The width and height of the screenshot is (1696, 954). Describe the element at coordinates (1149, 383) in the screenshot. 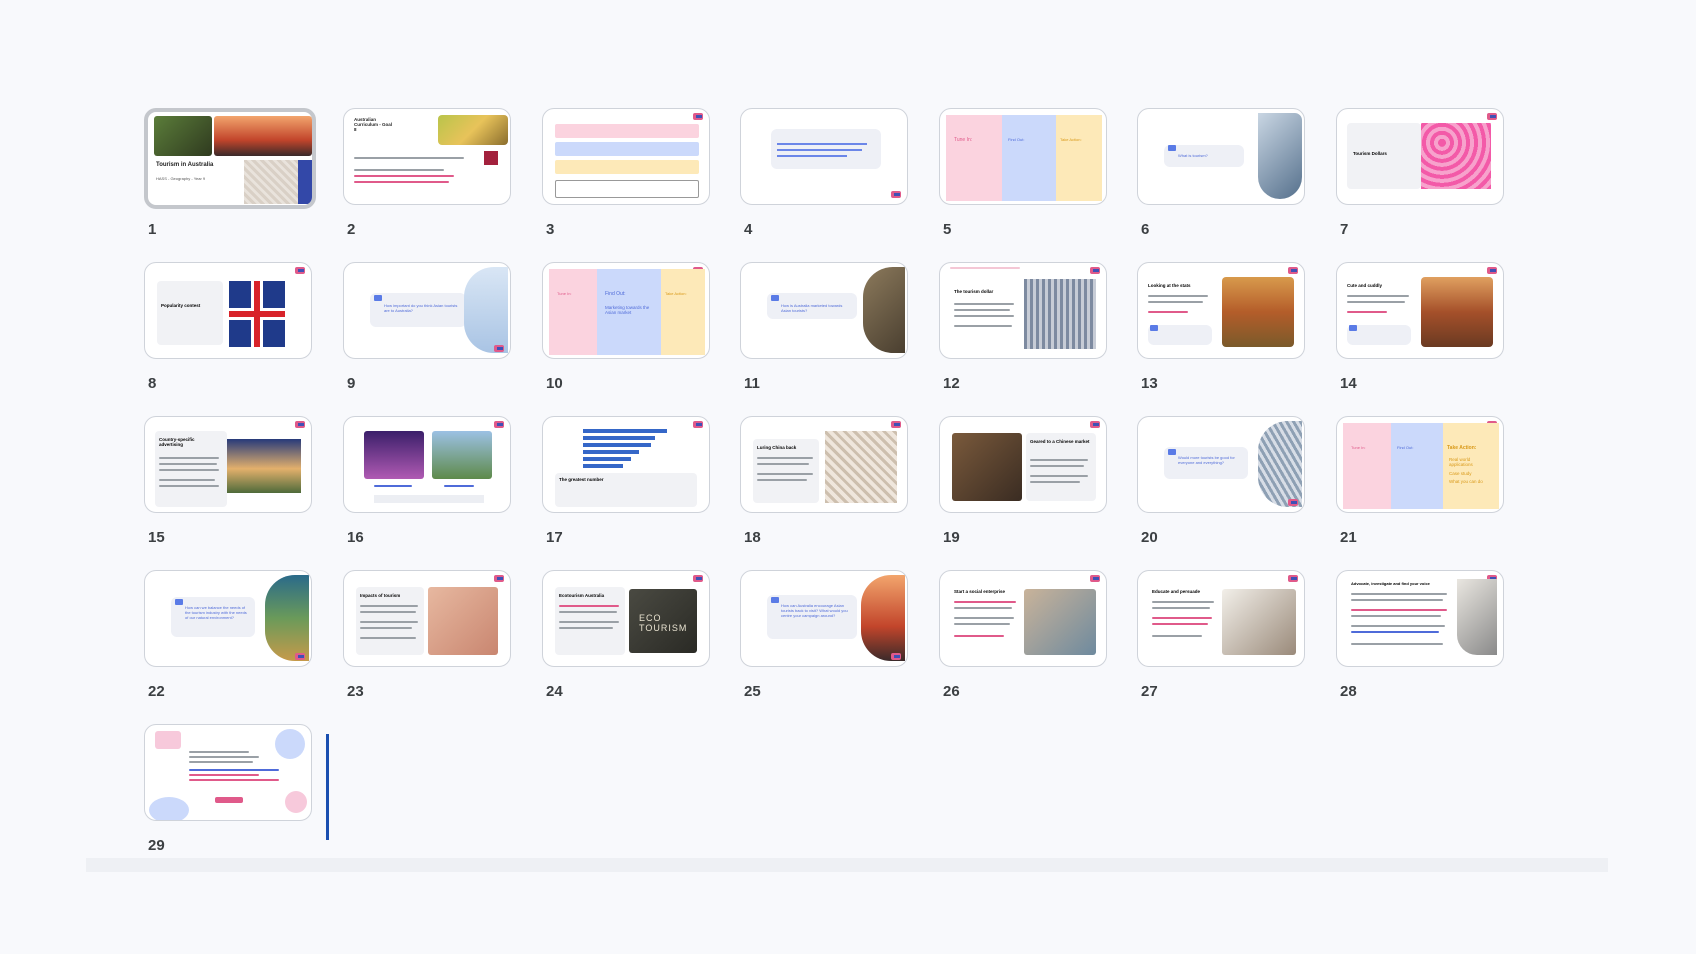

I see `slide-number: 13` at that location.